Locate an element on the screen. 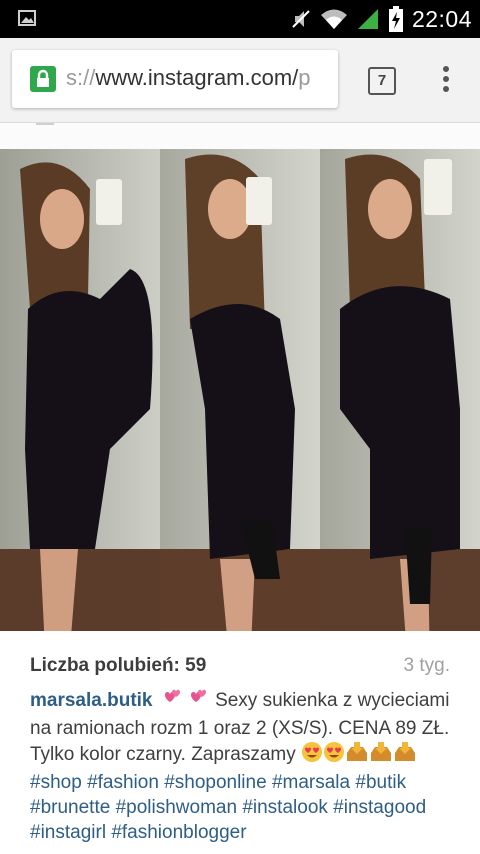  hashtag-link: #shop is located at coordinates (56, 782).